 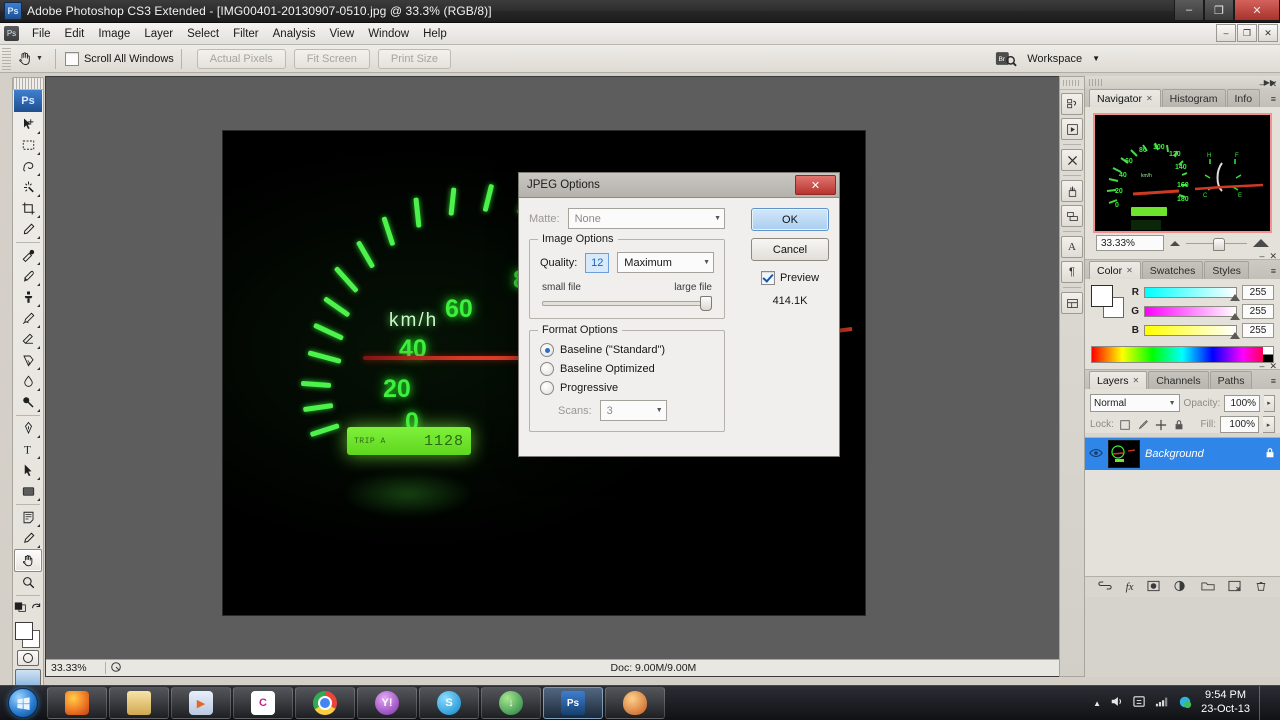 What do you see at coordinates (1216, 244) in the screenshot?
I see `navigator-zoom-slider` at bounding box center [1216, 244].